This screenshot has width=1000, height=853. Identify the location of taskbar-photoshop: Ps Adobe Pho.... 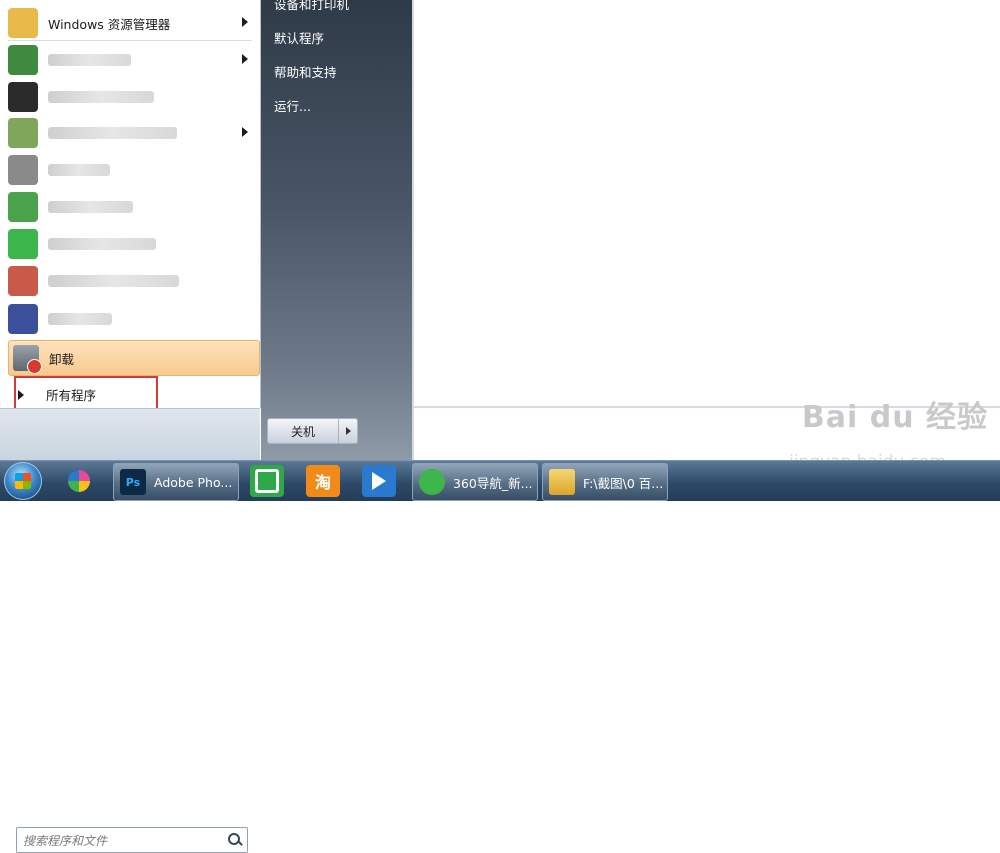
(176, 482).